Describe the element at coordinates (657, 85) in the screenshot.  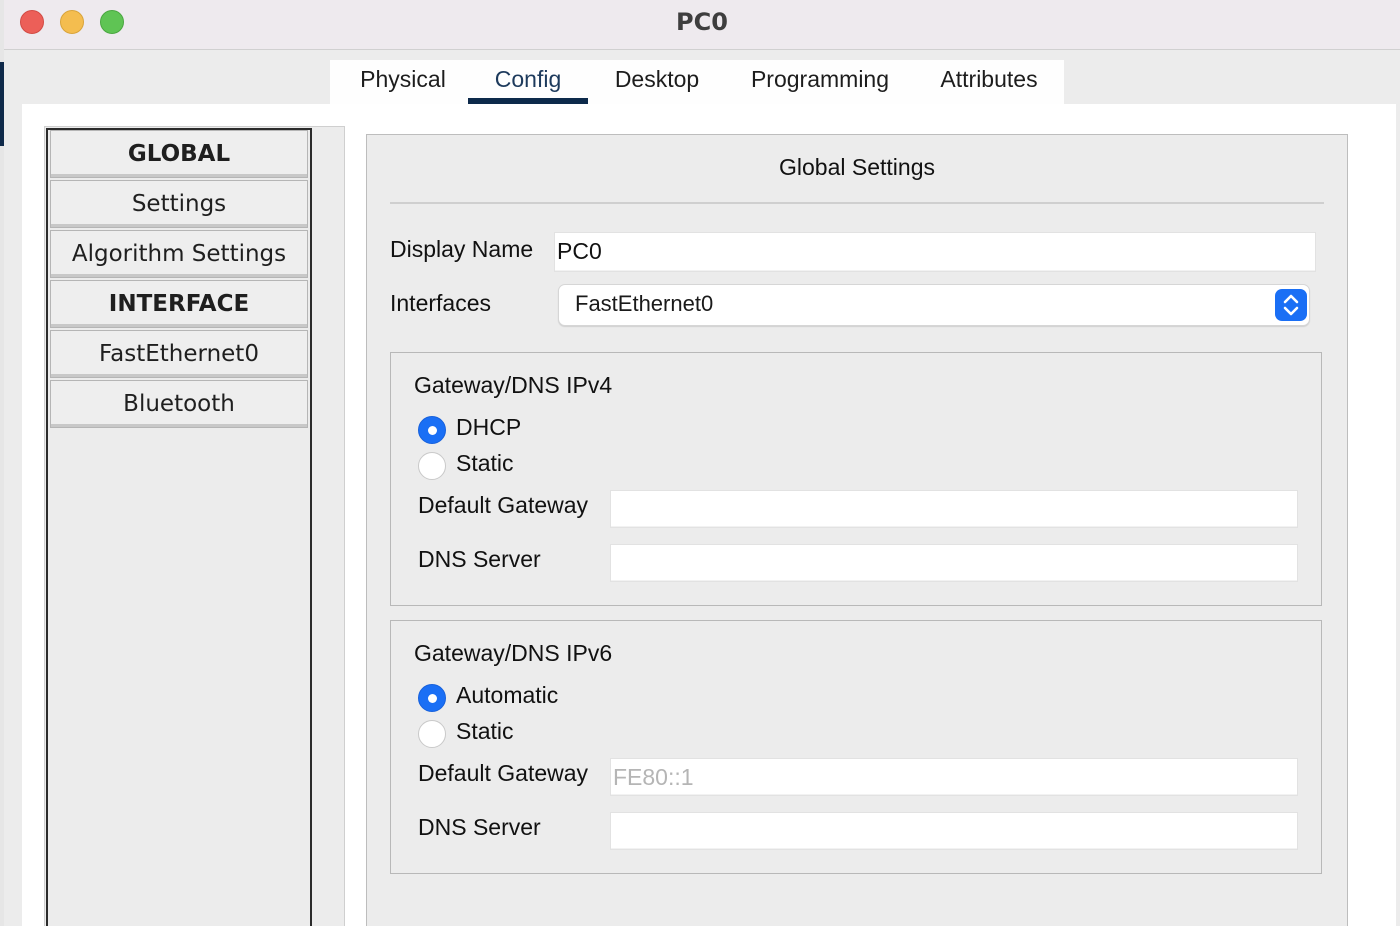
I see `tab-desktop: Desktop` at that location.